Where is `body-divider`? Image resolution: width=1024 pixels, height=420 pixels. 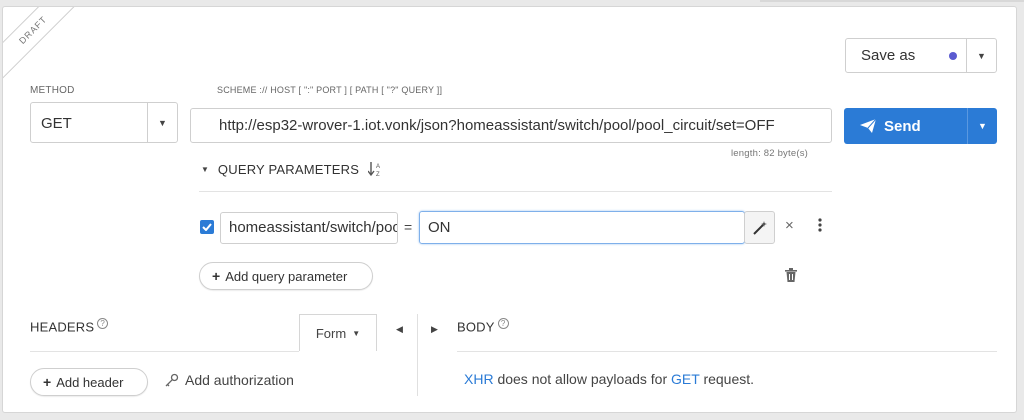
body-divider is located at coordinates (727, 351).